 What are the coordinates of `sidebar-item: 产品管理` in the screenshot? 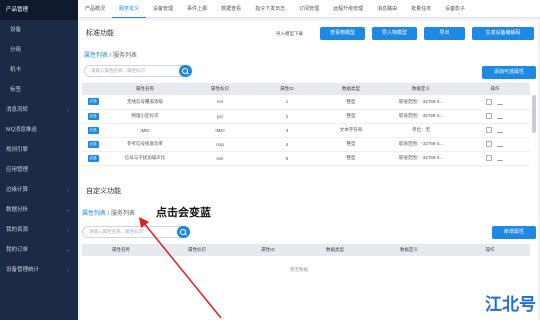 It's located at (39, 10).